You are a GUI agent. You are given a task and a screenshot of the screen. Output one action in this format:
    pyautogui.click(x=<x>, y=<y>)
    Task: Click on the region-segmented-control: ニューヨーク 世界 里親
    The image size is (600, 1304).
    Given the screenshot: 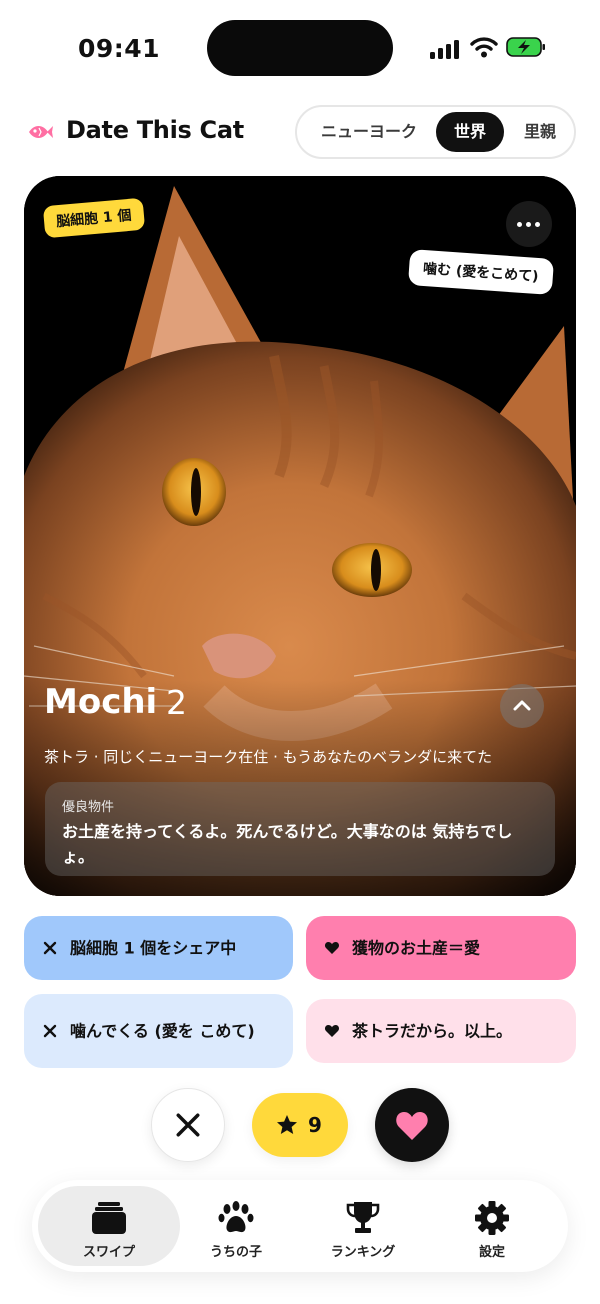 What is the action you would take?
    pyautogui.click(x=435, y=132)
    